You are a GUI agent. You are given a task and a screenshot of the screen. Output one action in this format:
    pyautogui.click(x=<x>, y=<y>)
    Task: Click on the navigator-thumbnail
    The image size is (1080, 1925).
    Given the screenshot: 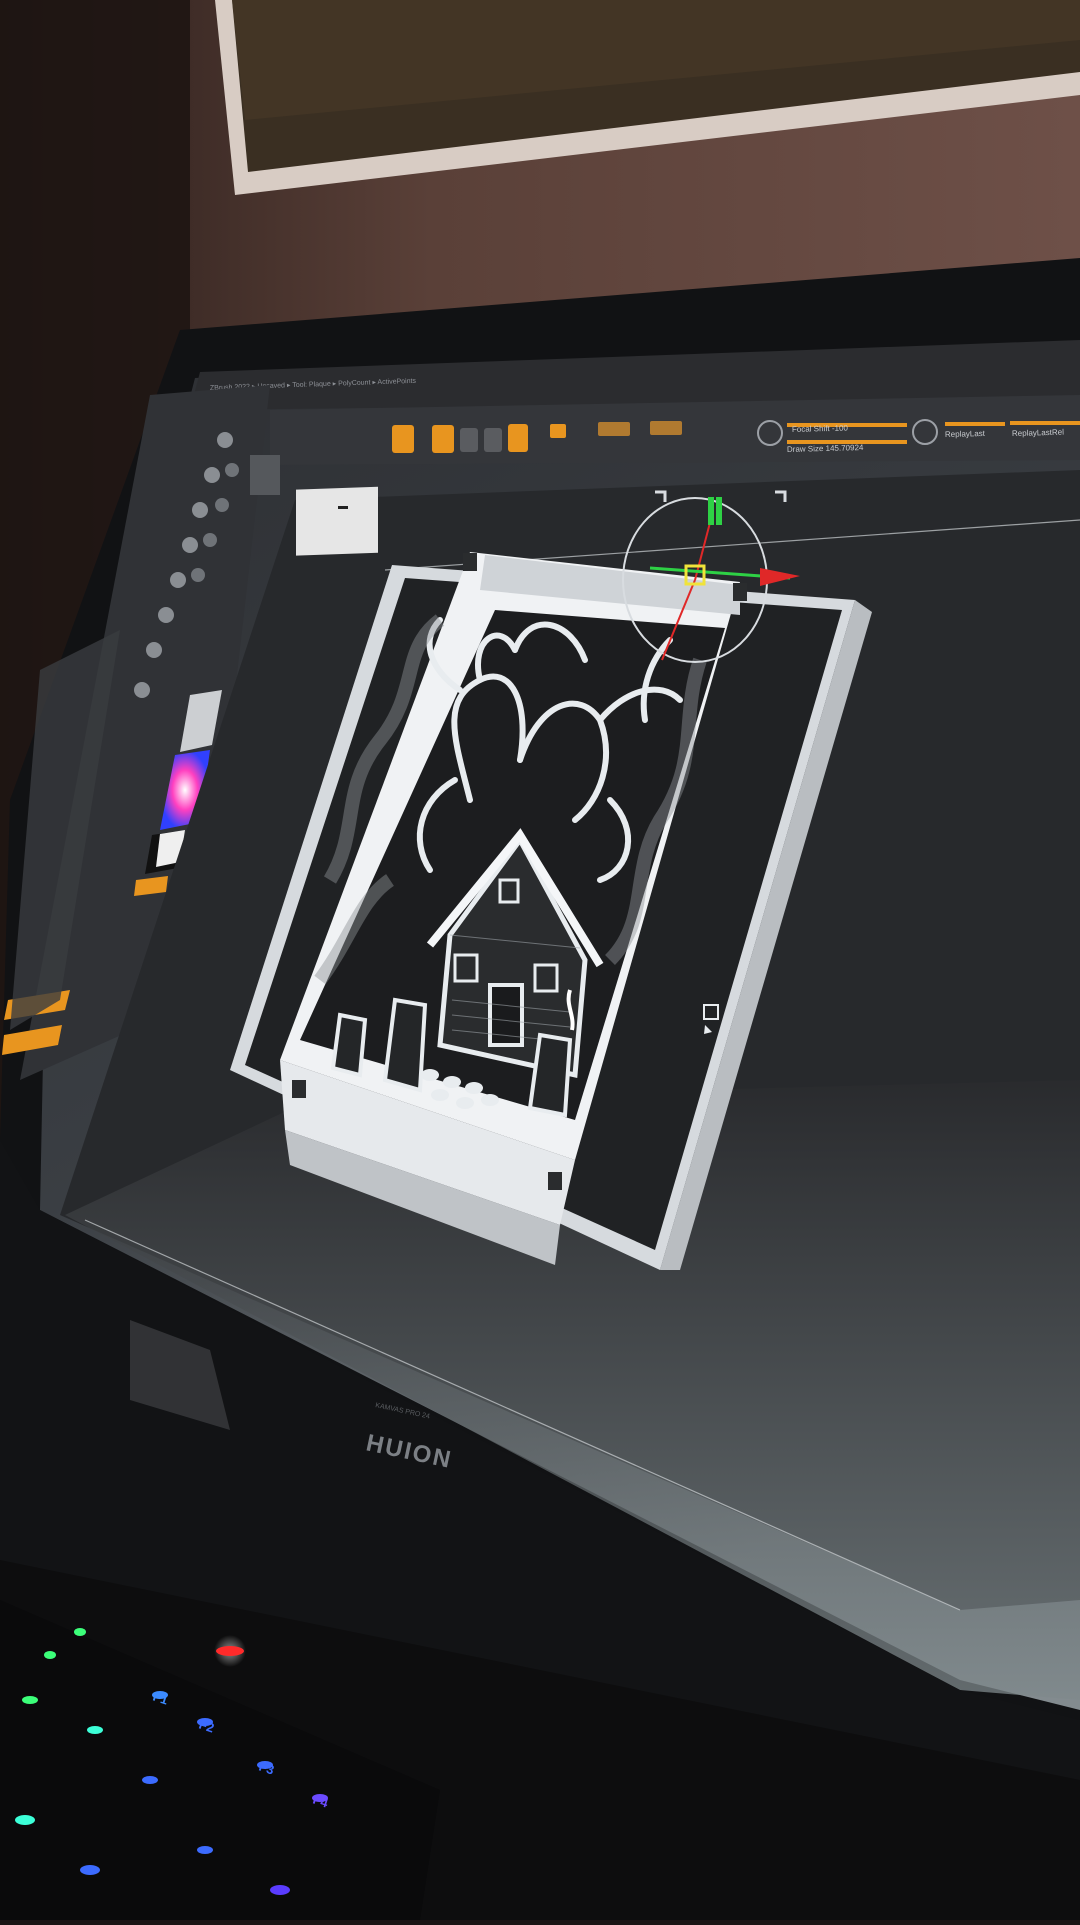 What is the action you would take?
    pyautogui.click(x=337, y=521)
    